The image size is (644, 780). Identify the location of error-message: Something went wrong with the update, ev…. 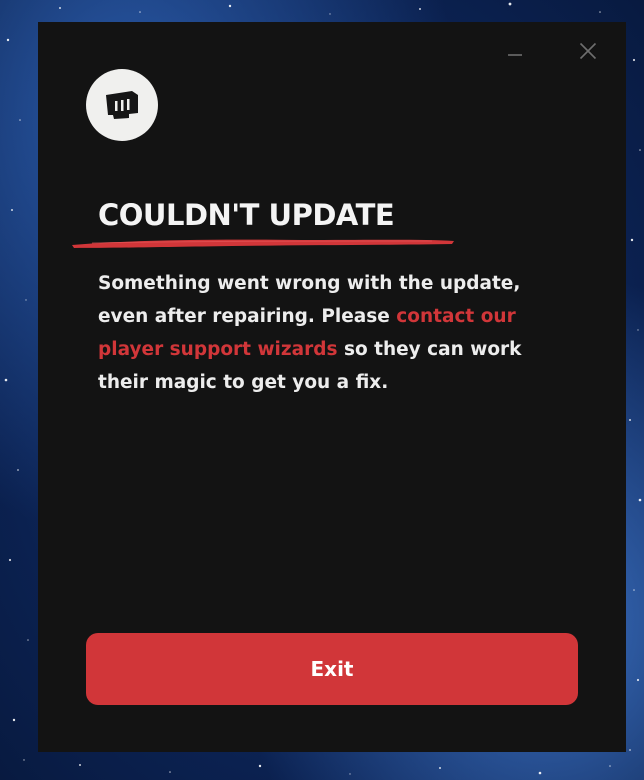
(333, 333).